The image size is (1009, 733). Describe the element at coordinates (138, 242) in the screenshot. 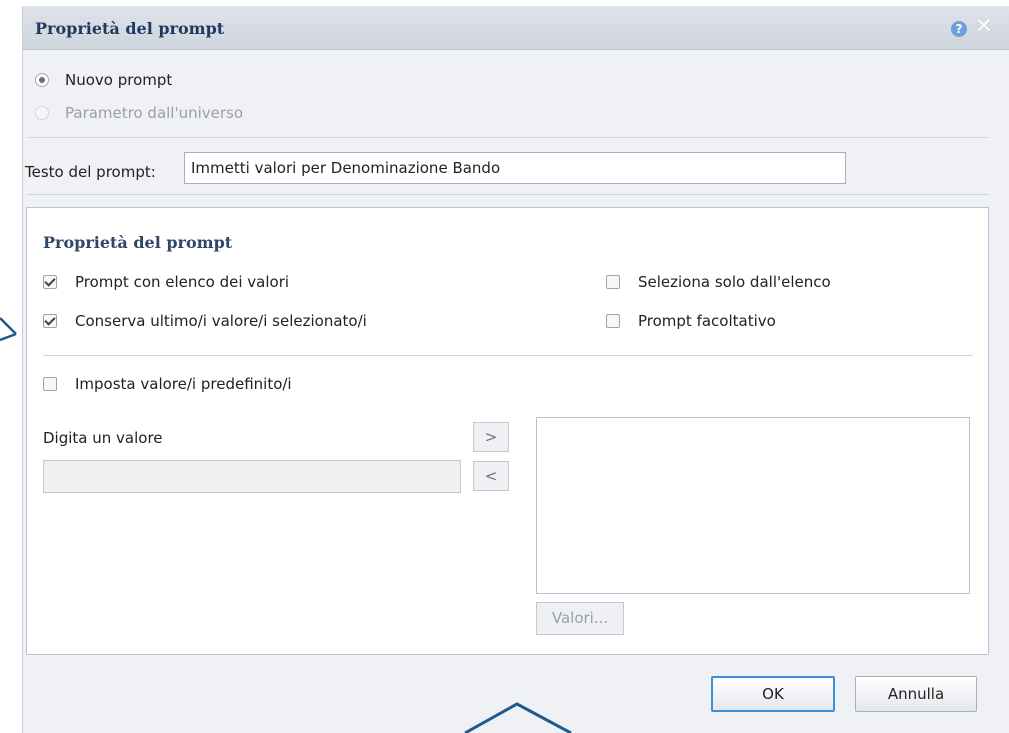

I see `properties-section-title: Proprietà del prompt` at that location.